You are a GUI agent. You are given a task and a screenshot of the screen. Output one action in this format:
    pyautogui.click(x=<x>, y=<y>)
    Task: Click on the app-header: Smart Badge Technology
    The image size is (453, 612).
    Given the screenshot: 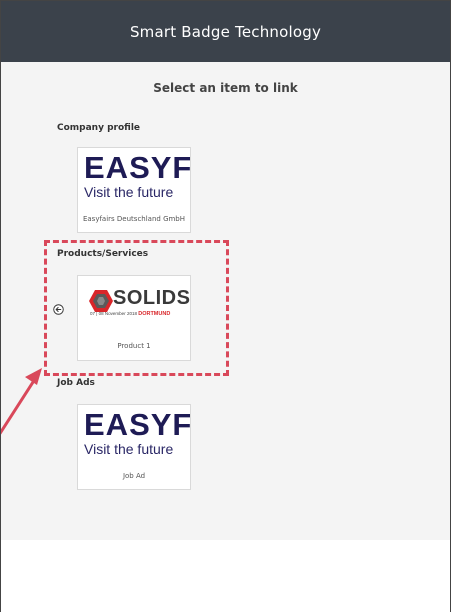 What is the action you would take?
    pyautogui.click(x=225, y=31)
    